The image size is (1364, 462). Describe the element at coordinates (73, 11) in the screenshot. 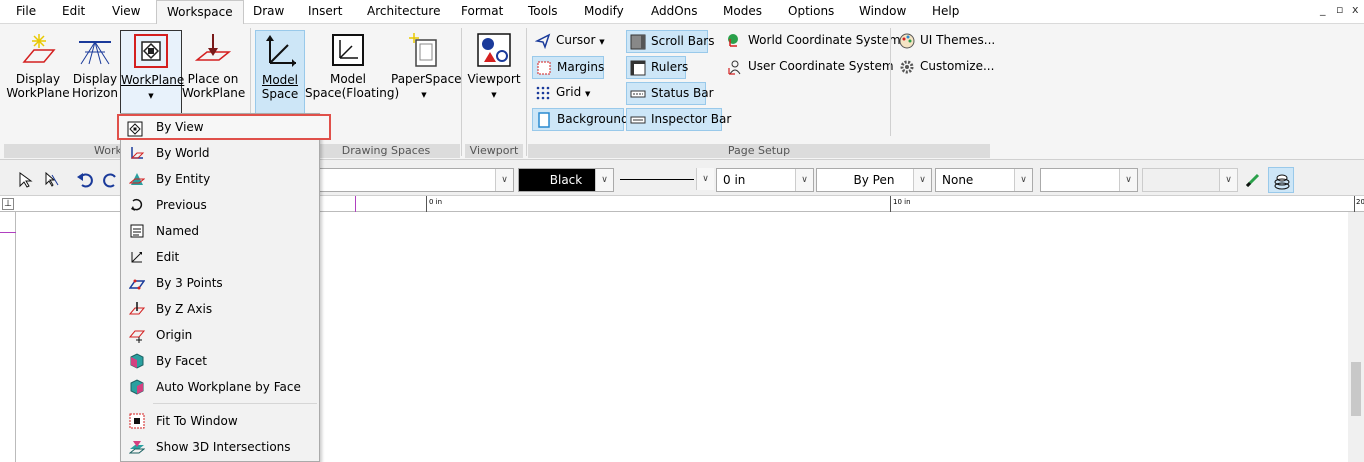

I see `menu-edit: Edit` at that location.